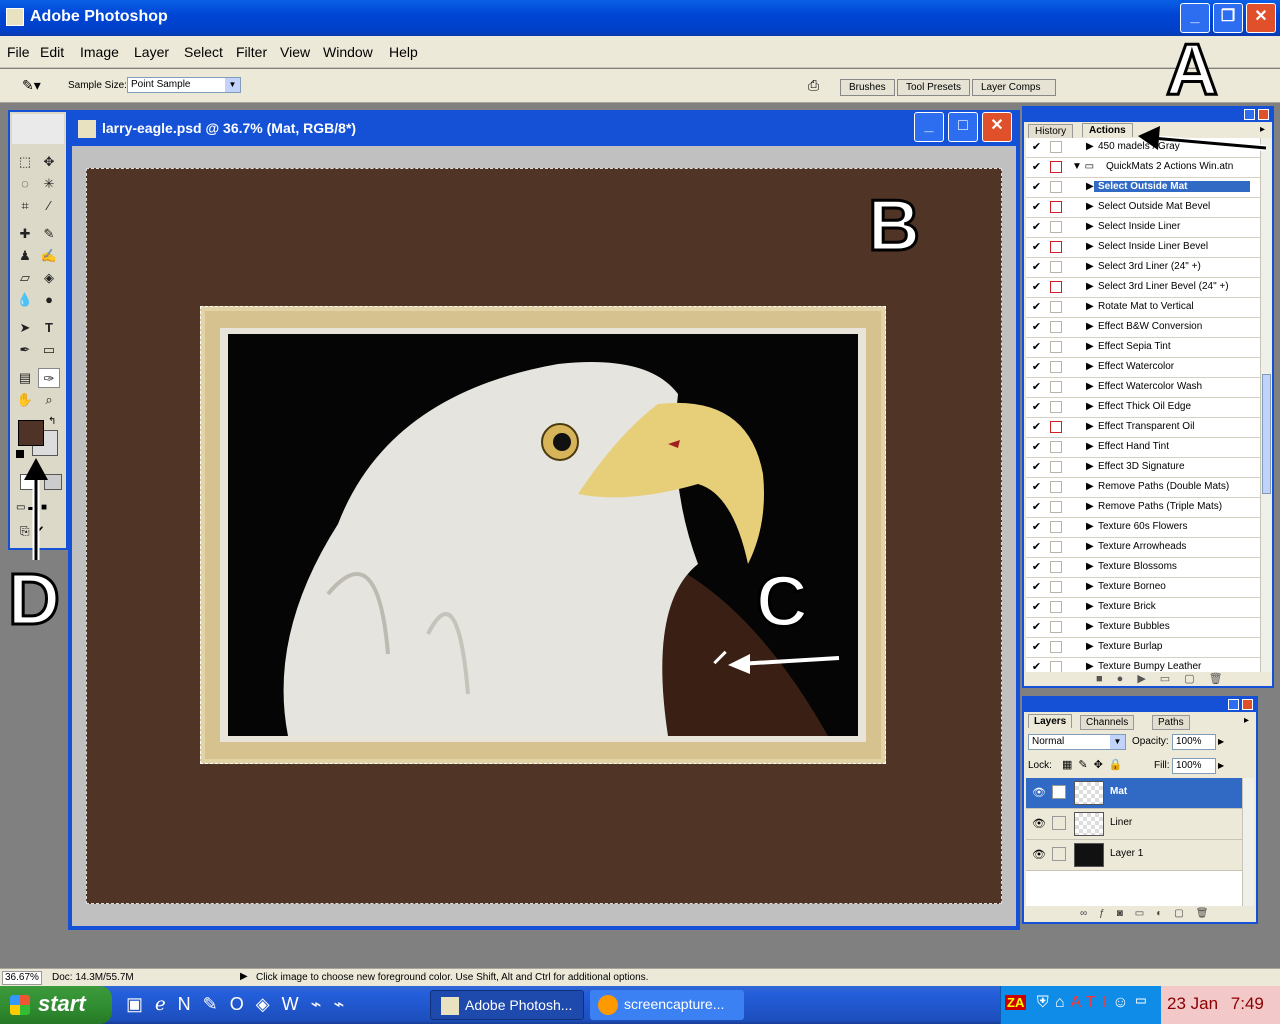  I want to click on move-tool-icon: ✥, so click(49, 162).